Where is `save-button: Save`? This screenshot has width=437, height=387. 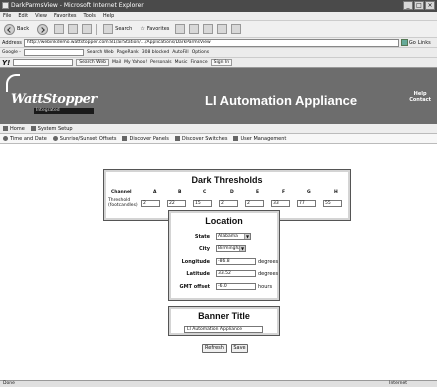
save-button: Save is located at coordinates (239, 348).